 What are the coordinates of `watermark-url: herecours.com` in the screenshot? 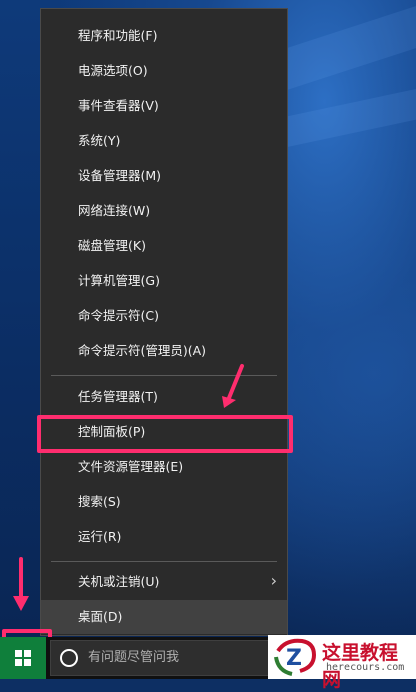 It's located at (365, 667).